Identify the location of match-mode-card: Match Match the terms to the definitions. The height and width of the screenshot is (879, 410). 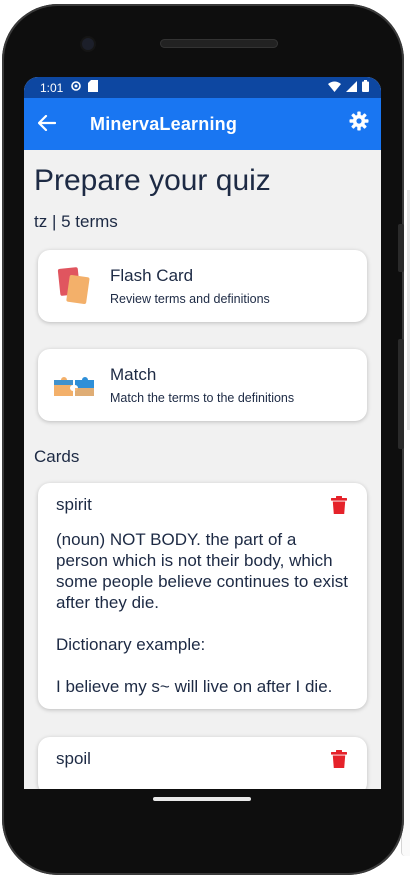
(202, 385).